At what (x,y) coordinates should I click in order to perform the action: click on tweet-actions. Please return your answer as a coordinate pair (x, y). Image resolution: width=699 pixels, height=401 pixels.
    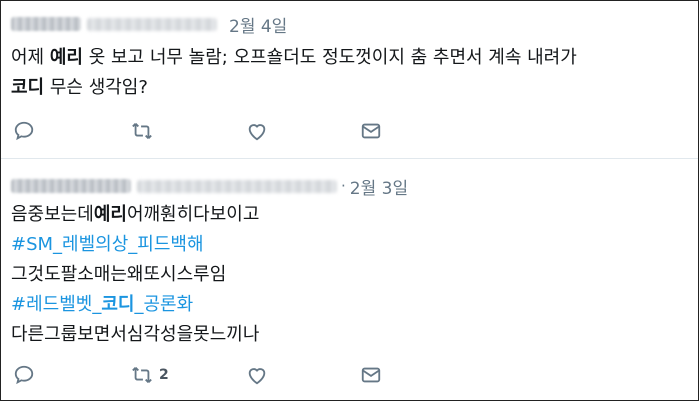
    Looking at the image, I should click on (203, 132).